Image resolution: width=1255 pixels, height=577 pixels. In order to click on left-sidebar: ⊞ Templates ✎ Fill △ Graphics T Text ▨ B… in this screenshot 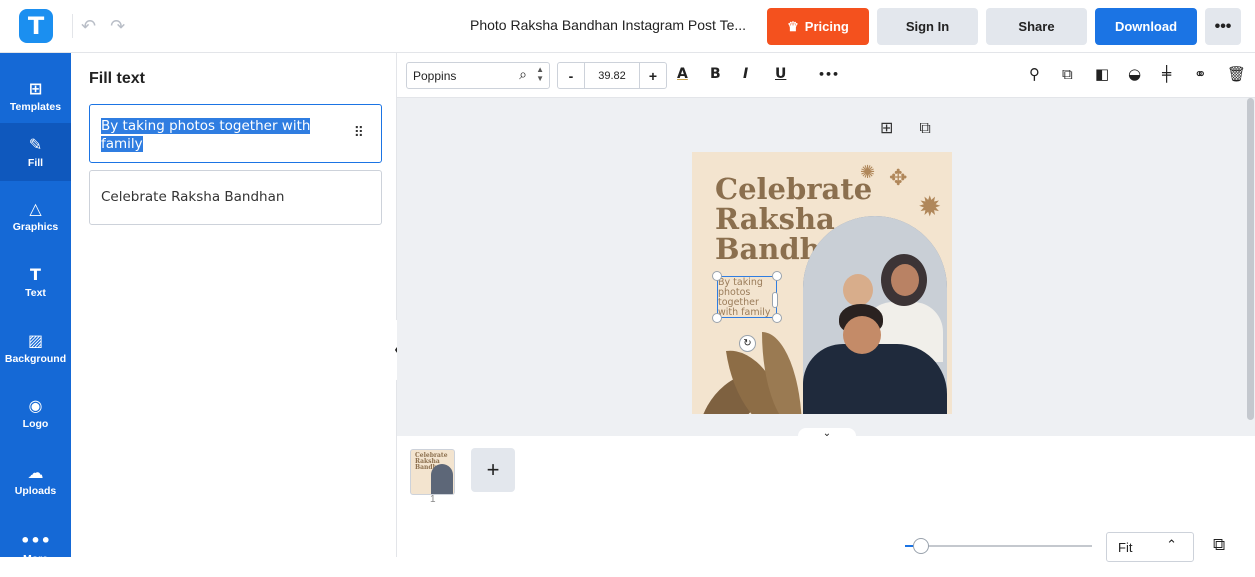, I will do `click(35, 309)`.